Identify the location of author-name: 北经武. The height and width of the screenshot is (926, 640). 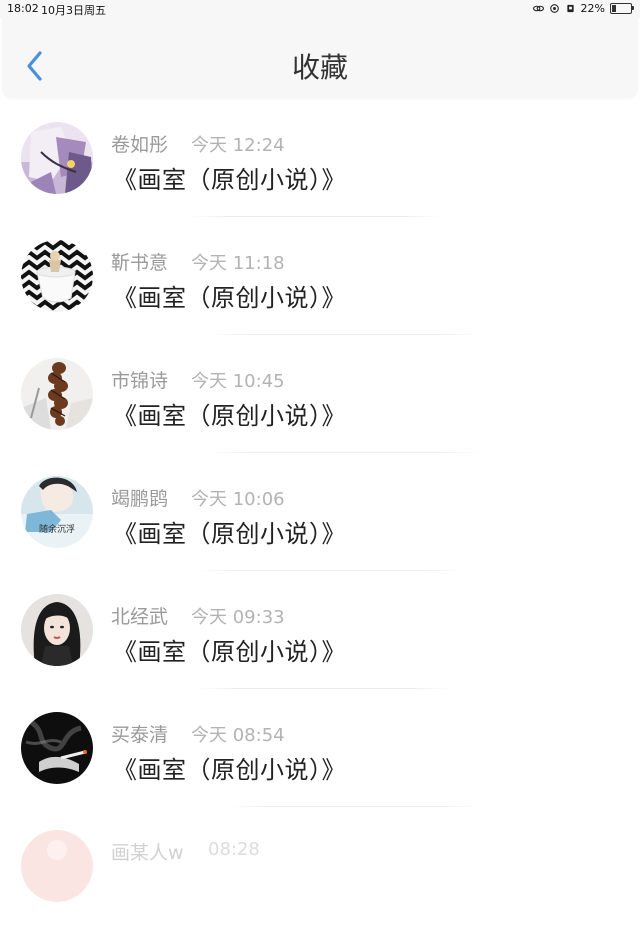
(140, 617).